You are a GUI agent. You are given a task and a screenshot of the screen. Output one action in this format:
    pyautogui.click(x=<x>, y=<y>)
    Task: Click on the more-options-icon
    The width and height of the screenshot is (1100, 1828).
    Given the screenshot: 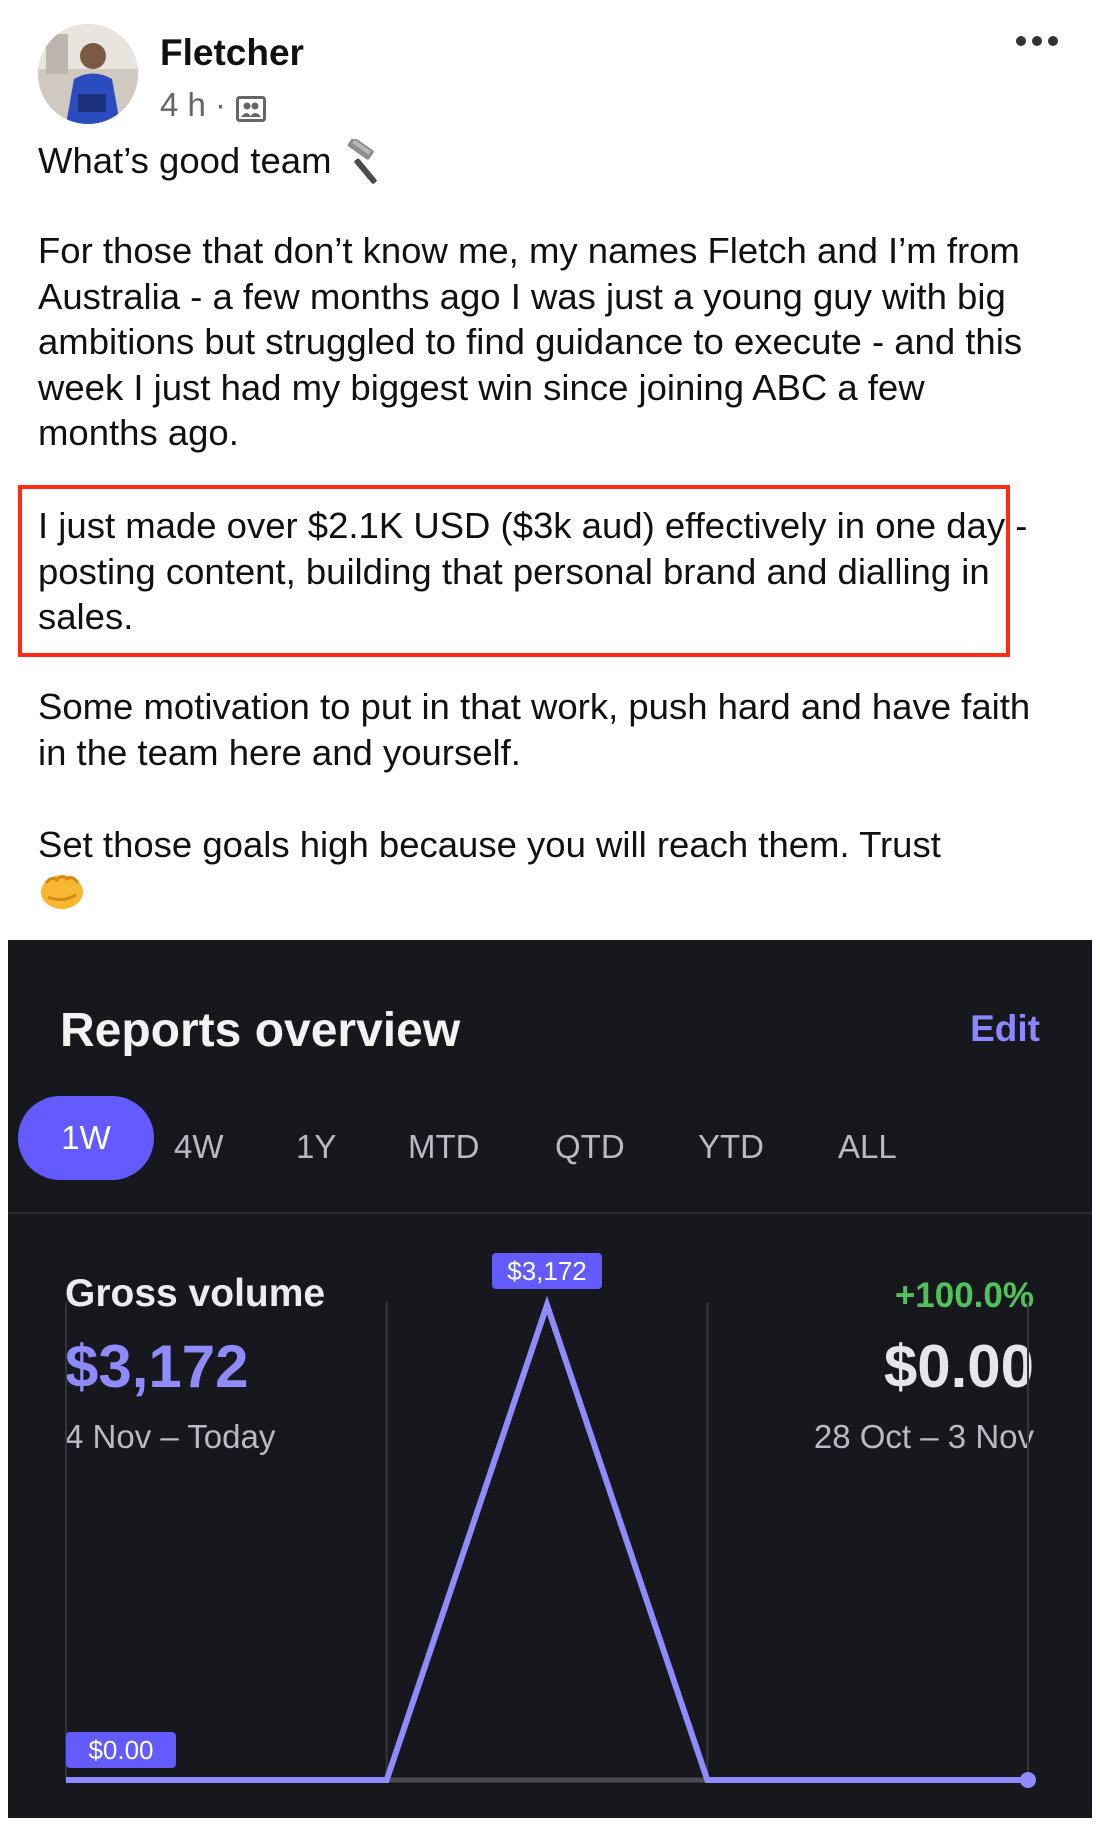 What is the action you would take?
    pyautogui.click(x=1037, y=41)
    